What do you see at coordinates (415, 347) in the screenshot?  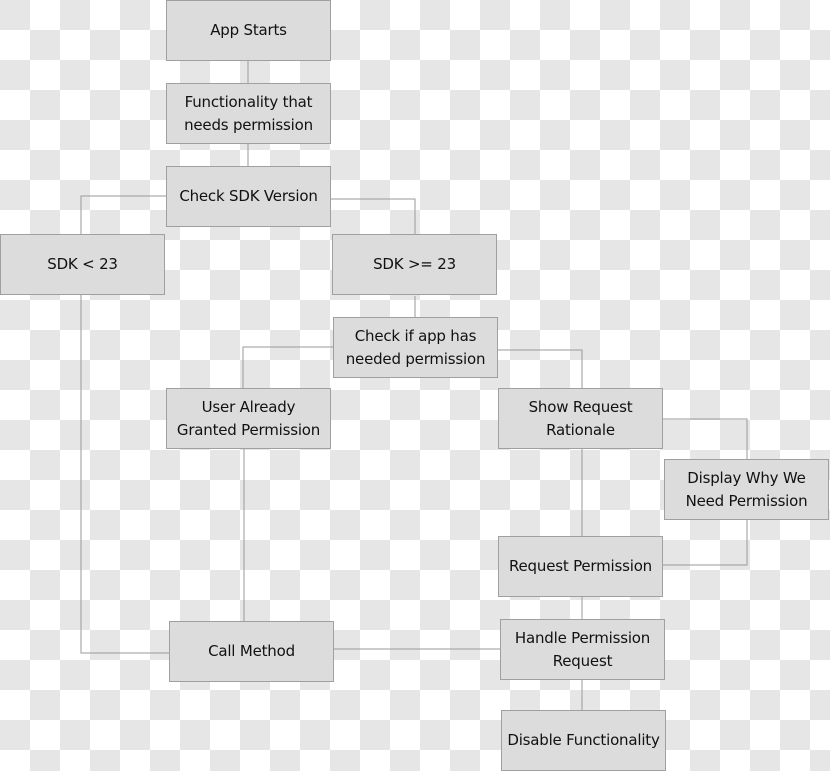 I see `node-check-permission: Check if app has needed permission` at bounding box center [415, 347].